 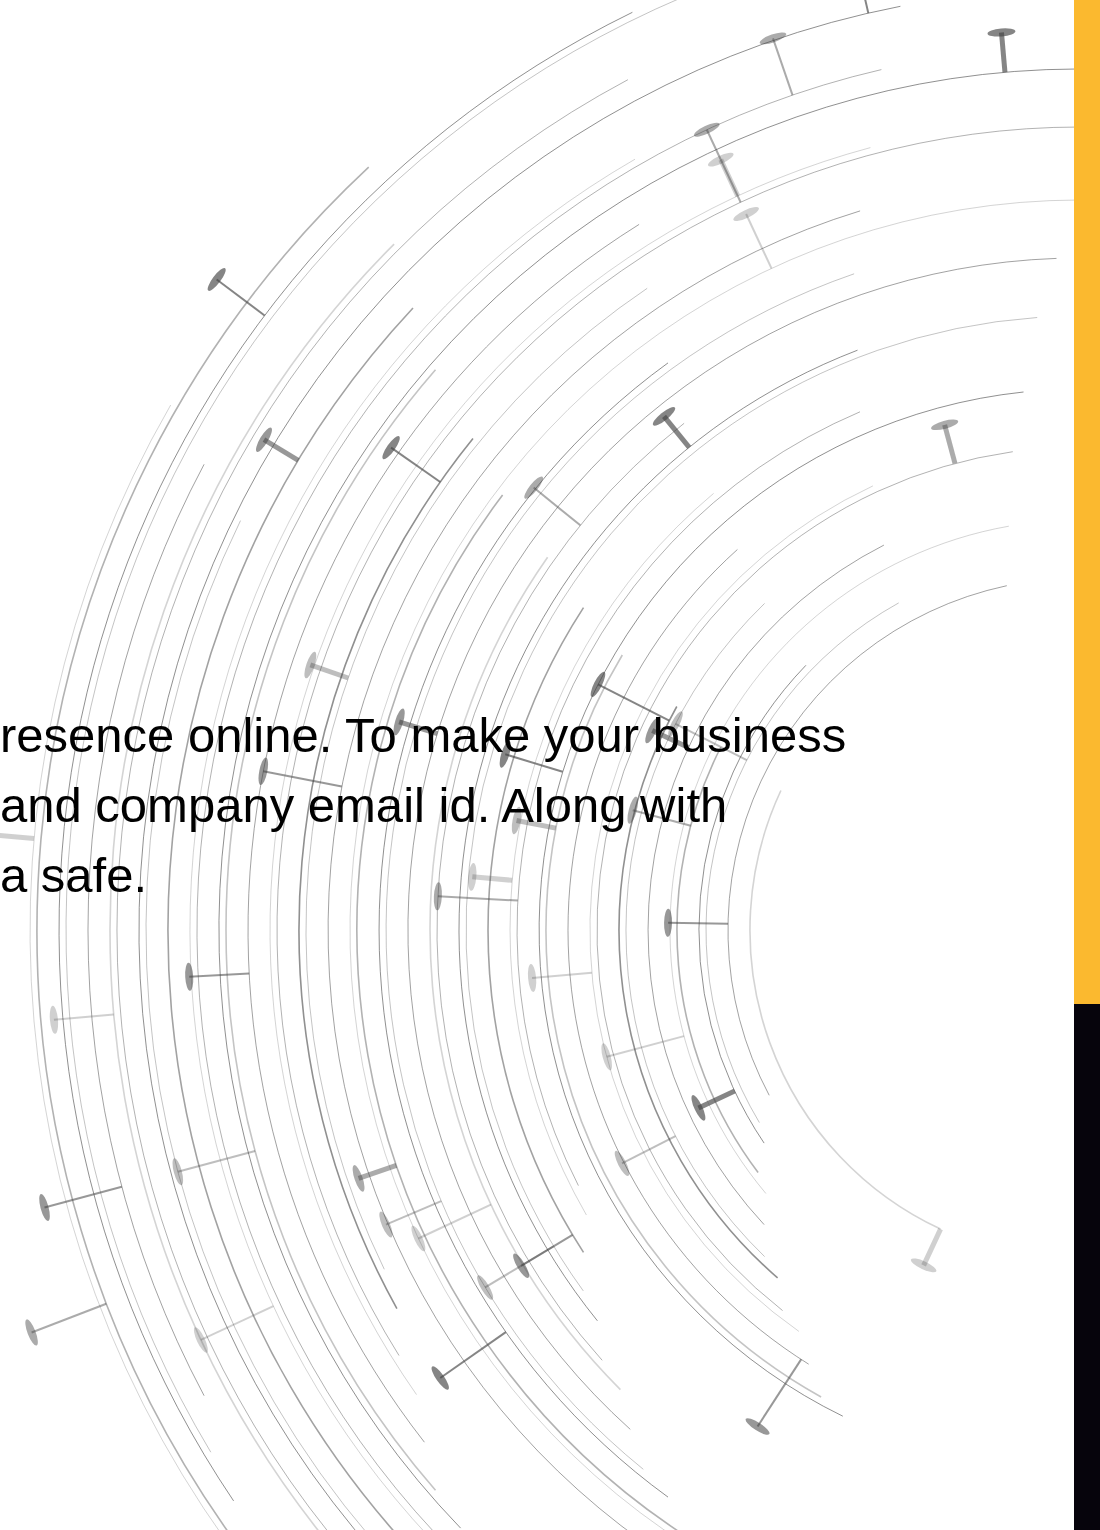 I want to click on paragraph-line: and company email id. Along with, so click(x=364, y=805).